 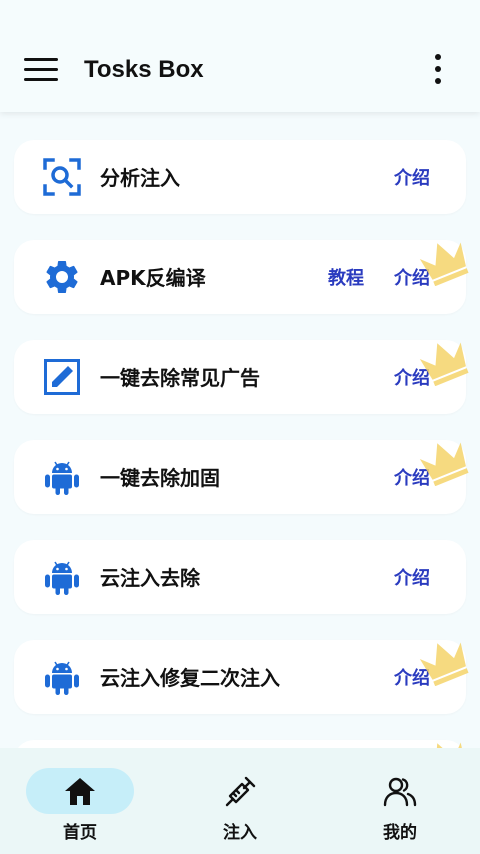 What do you see at coordinates (438, 57) in the screenshot?
I see `more-vert-icon` at bounding box center [438, 57].